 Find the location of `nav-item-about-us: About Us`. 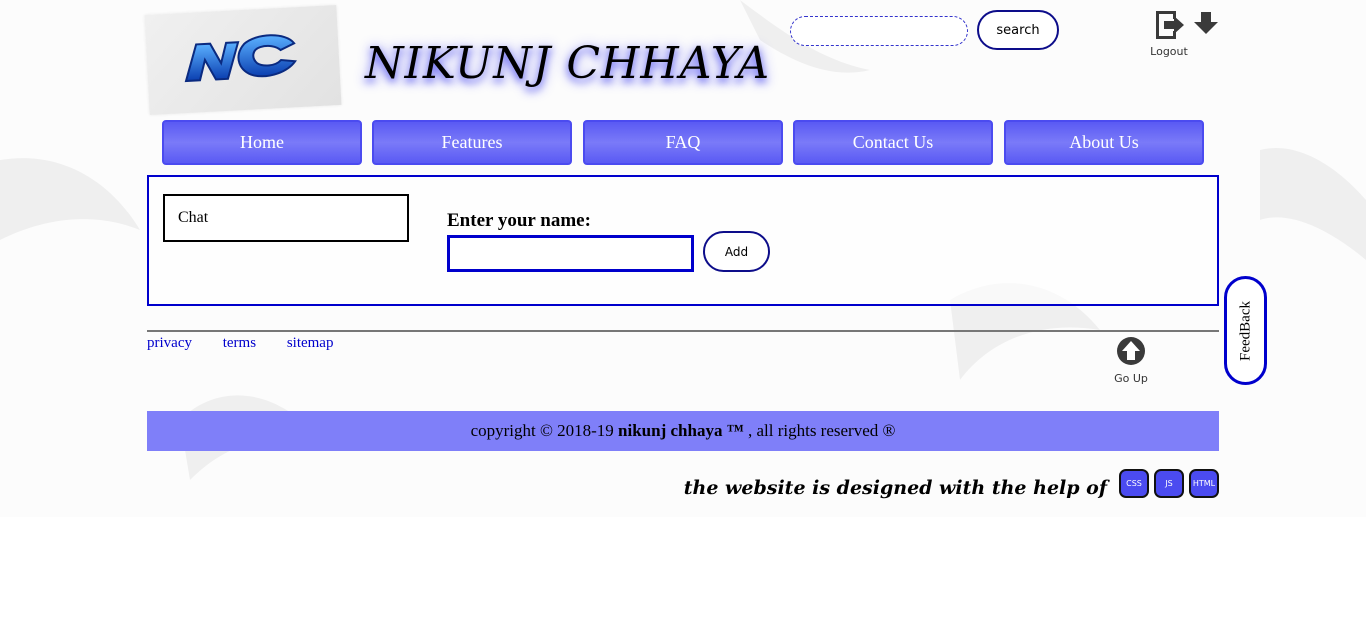

nav-item-about-us: About Us is located at coordinates (1104, 142).